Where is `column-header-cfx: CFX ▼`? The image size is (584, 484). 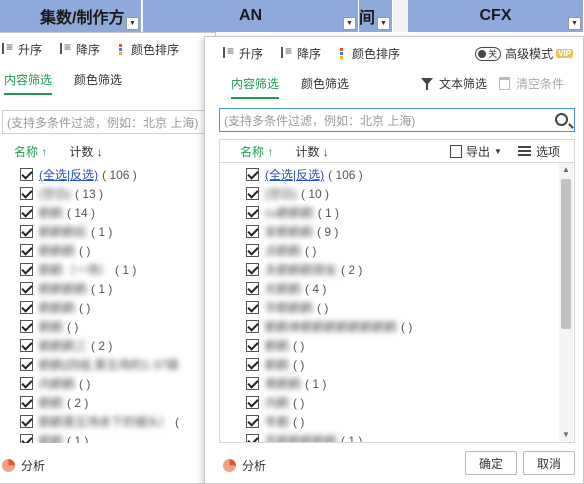 column-header-cfx: CFX ▼ is located at coordinates (496, 16).